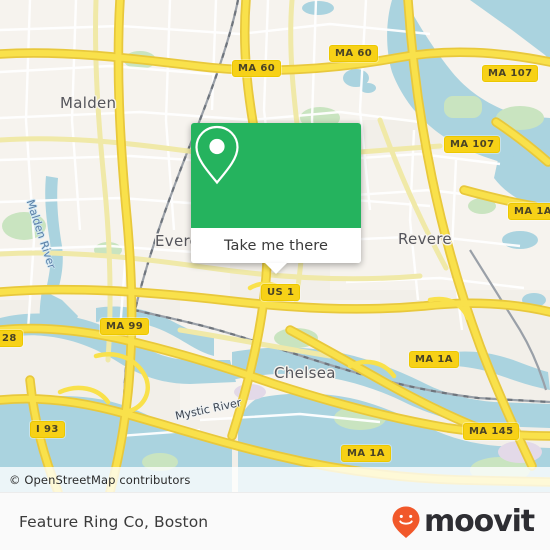 This screenshot has height=550, width=550. I want to click on popup-action: Take me there, so click(276, 245).